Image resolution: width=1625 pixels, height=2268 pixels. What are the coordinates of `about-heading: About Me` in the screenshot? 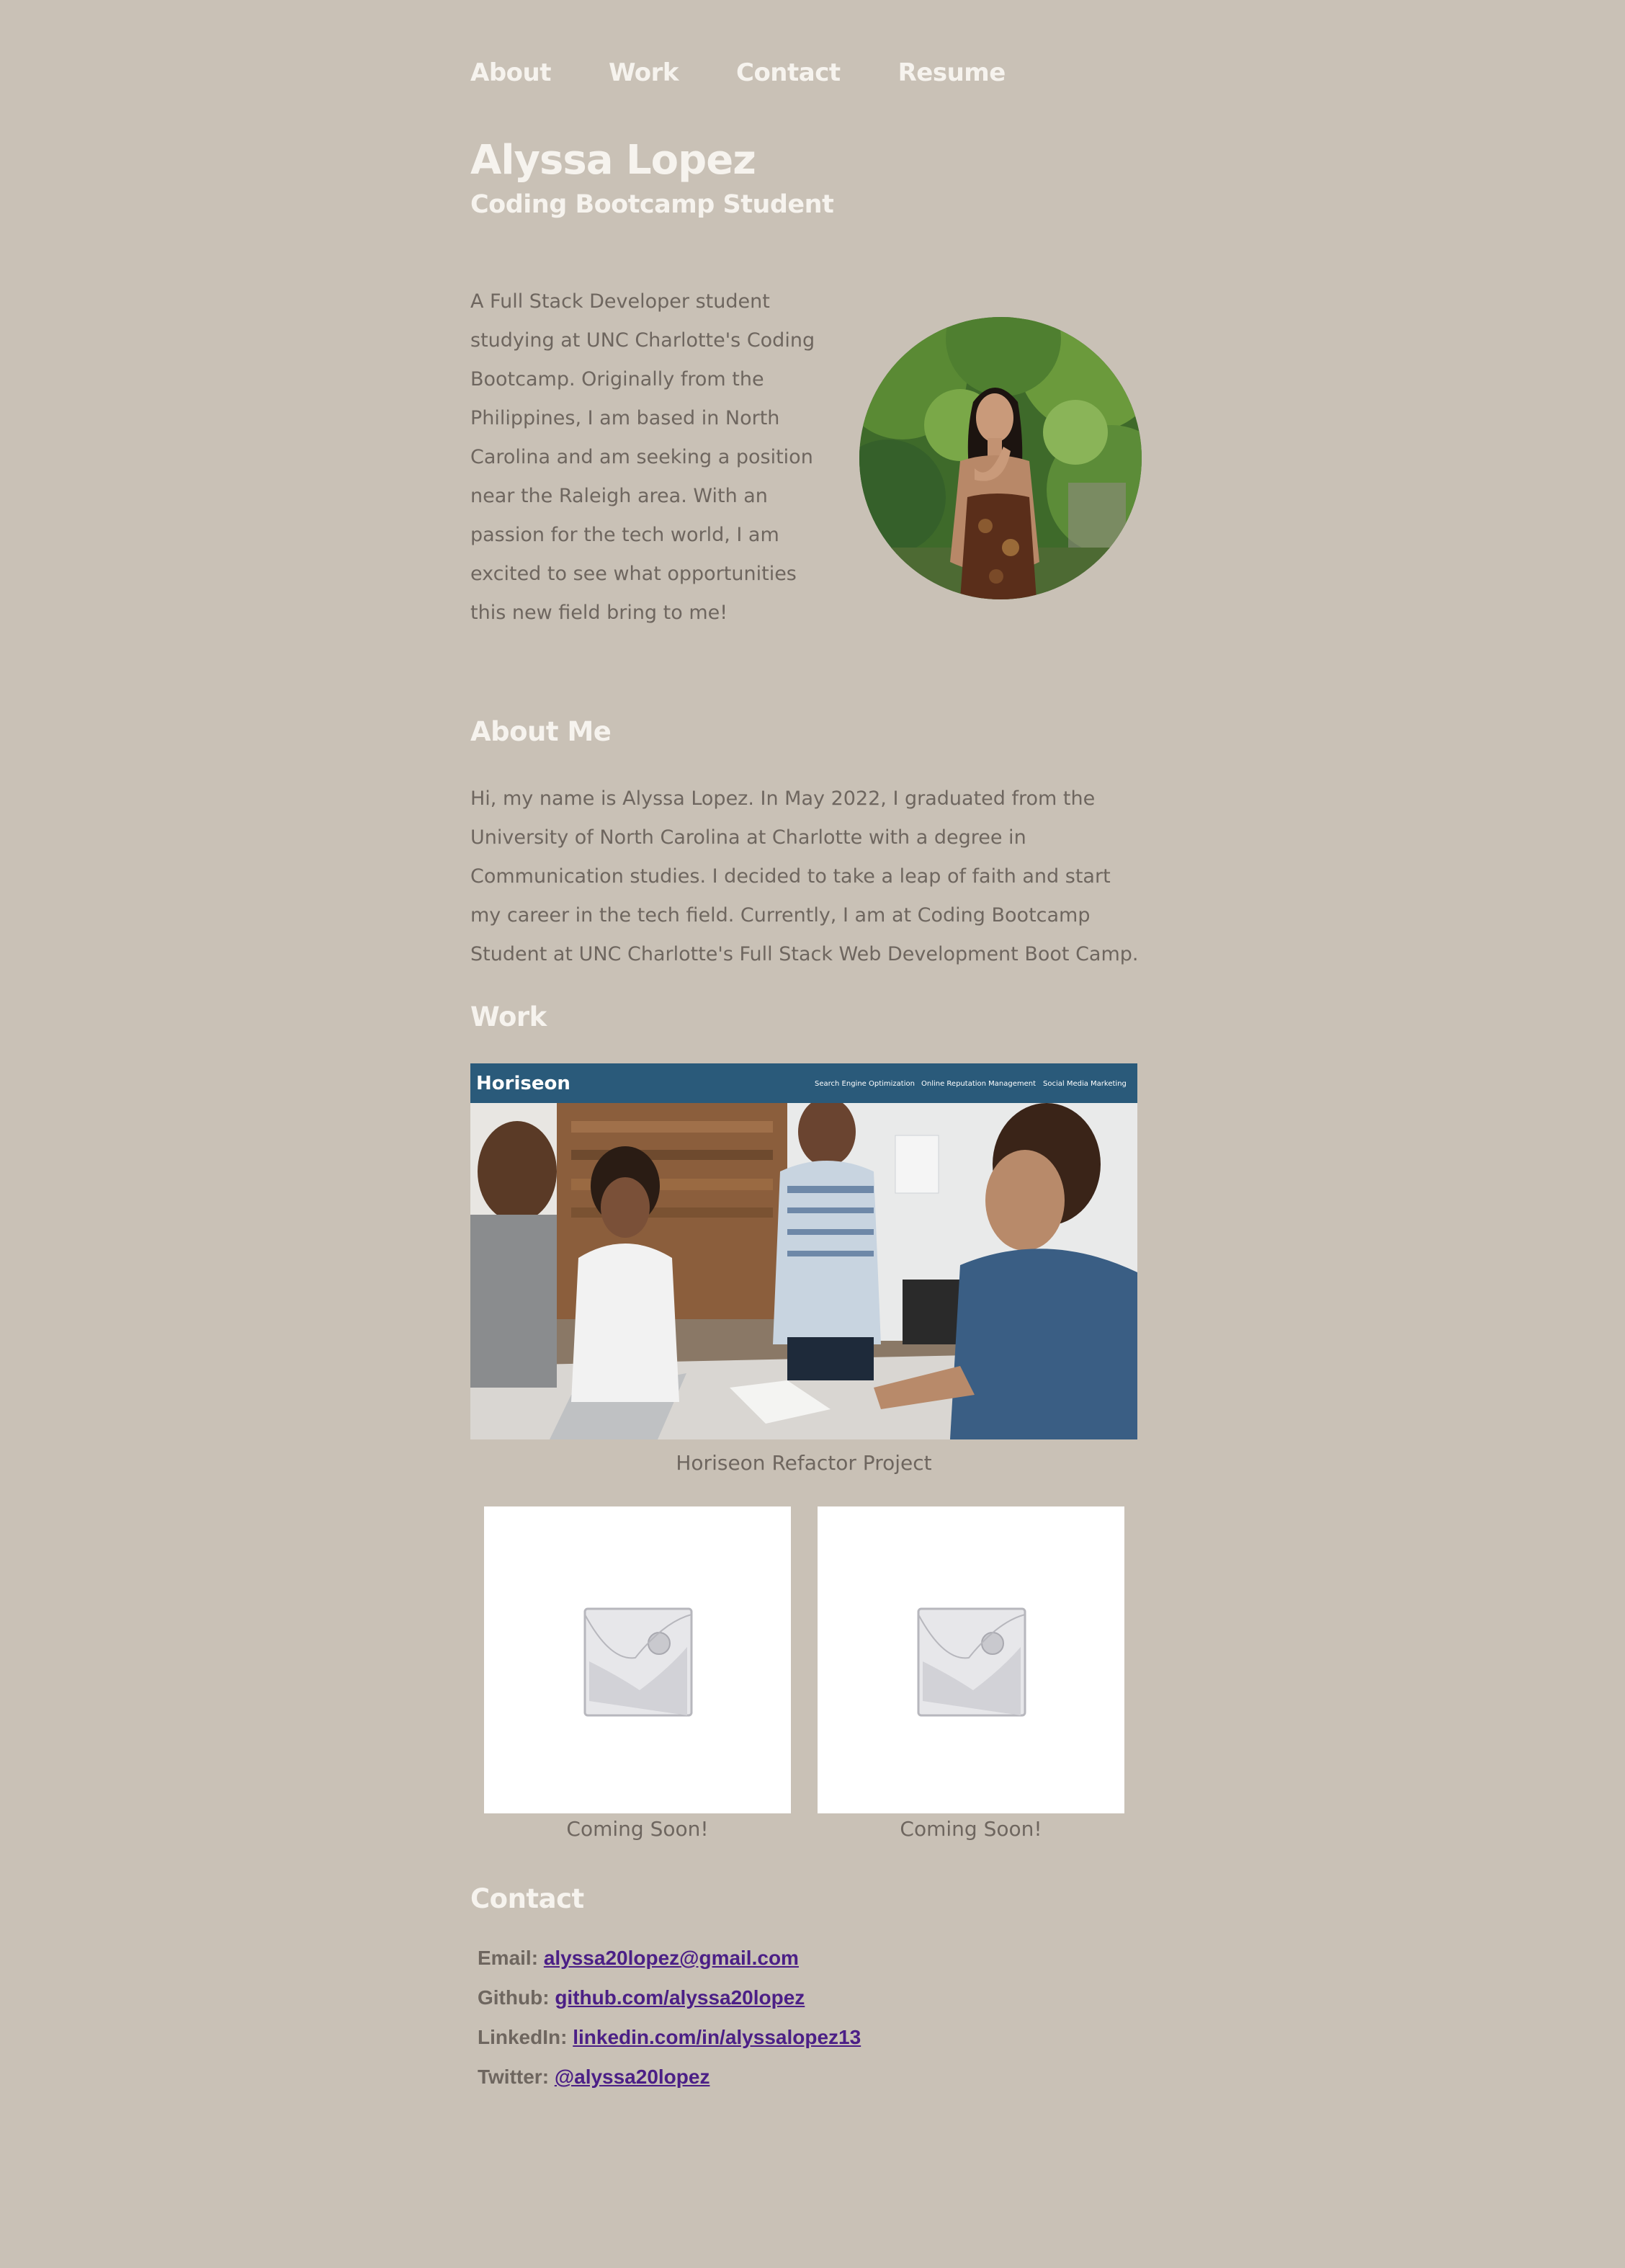 It's located at (541, 731).